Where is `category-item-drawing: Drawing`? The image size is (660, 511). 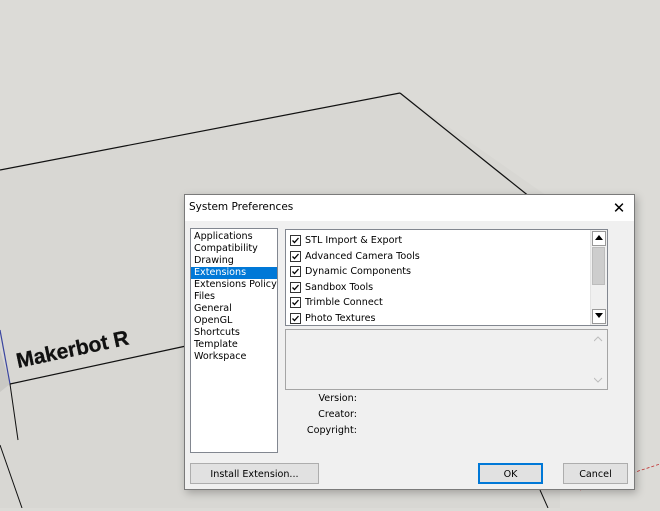 category-item-drawing: Drawing is located at coordinates (234, 261).